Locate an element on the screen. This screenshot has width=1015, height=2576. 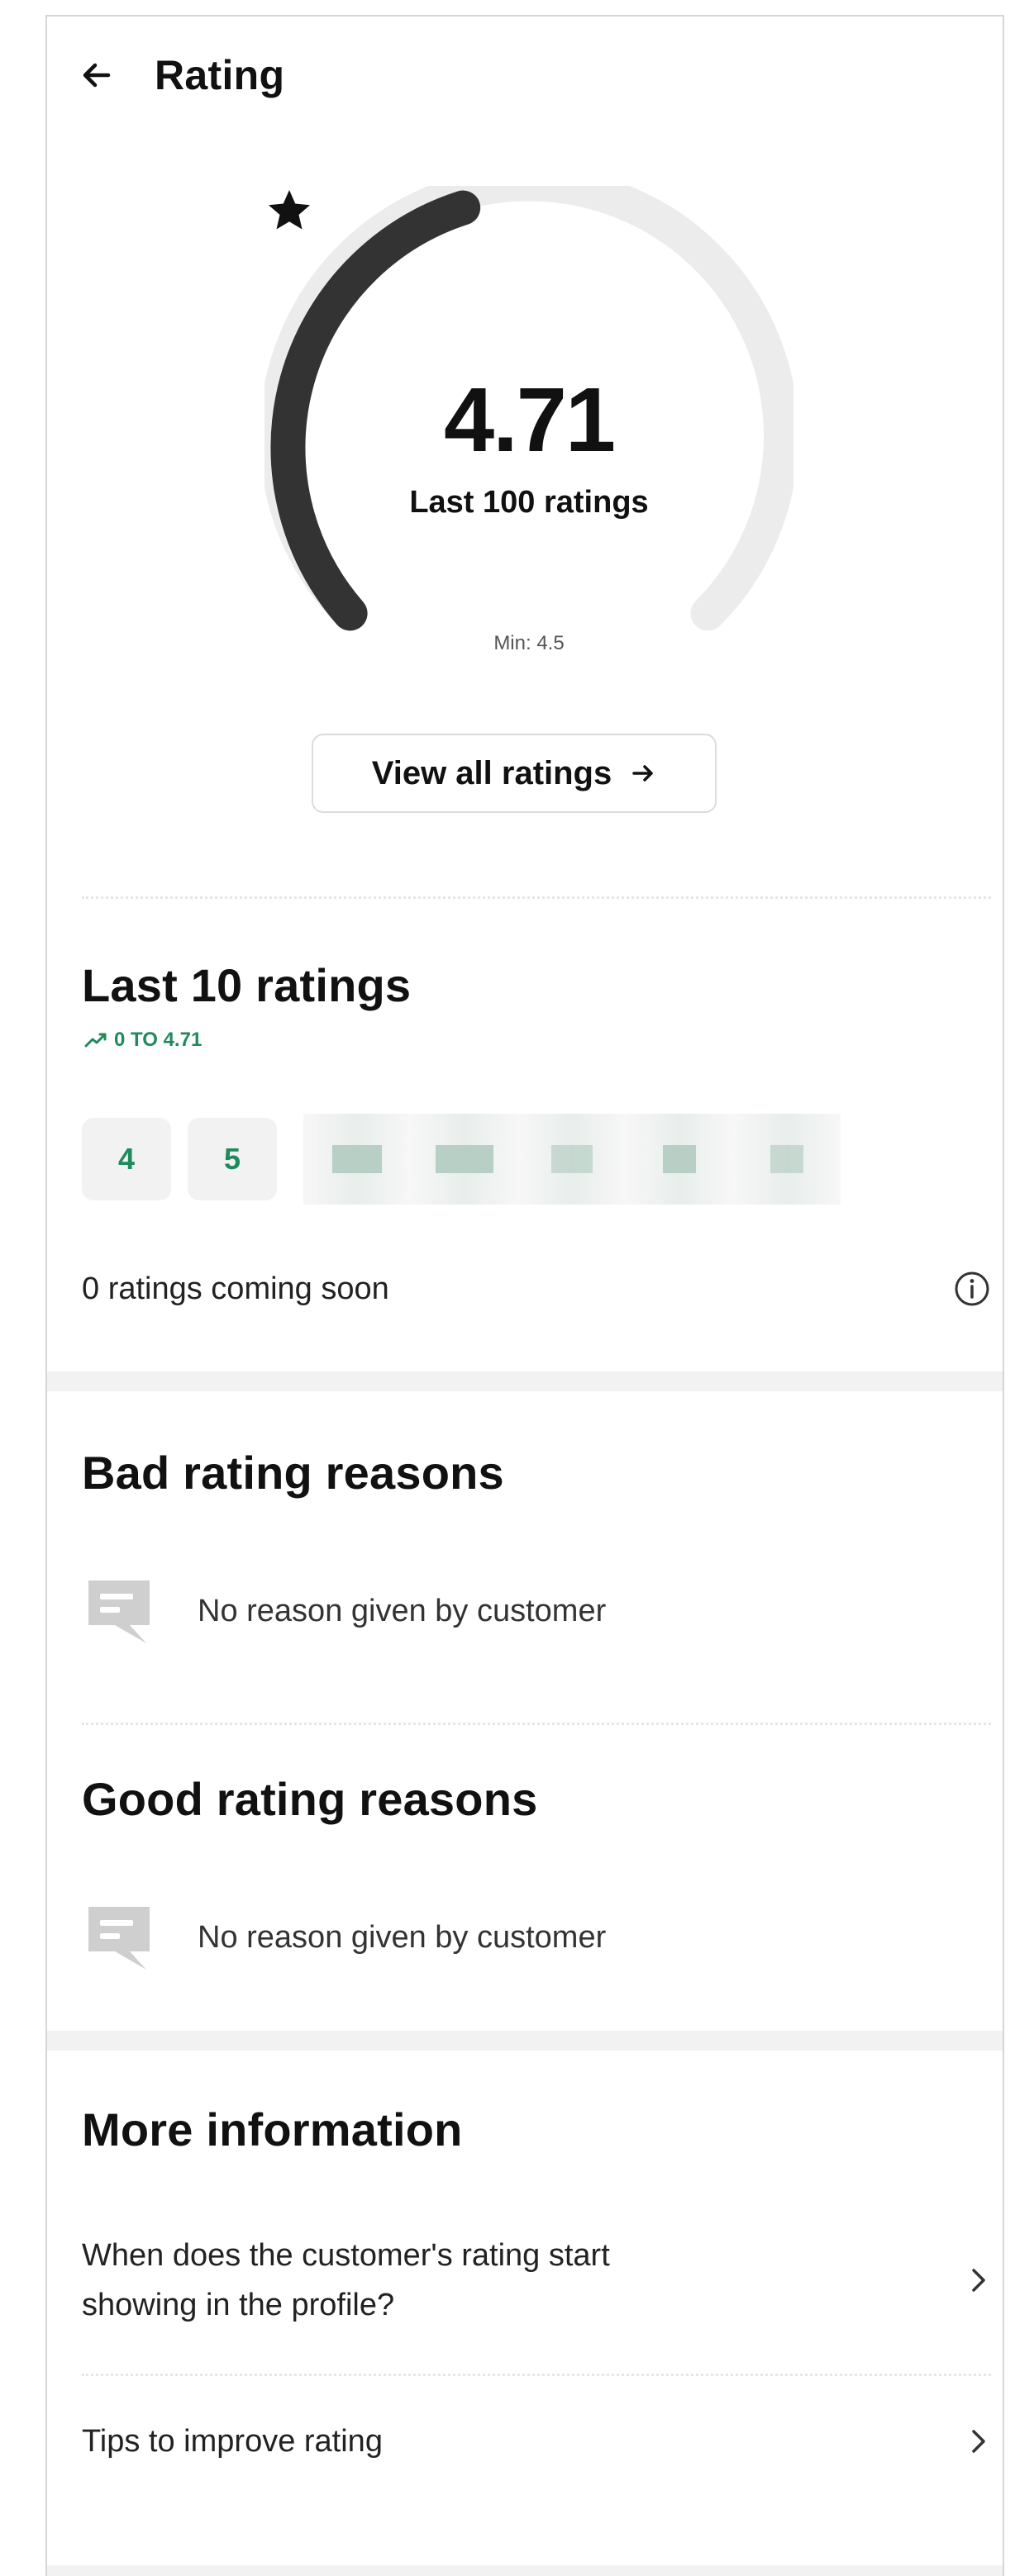
good-rating-reasons-title: Good rating reasons is located at coordinates (310, 1799).